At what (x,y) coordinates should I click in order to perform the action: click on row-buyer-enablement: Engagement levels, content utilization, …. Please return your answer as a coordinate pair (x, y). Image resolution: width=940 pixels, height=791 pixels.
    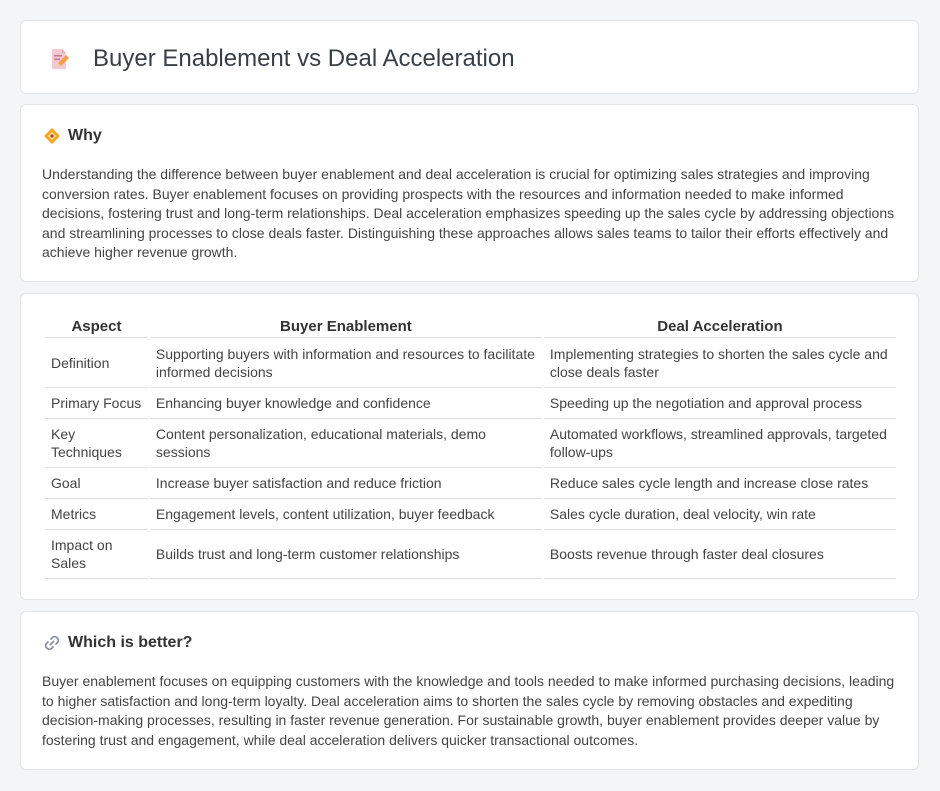
    Looking at the image, I should click on (345, 514).